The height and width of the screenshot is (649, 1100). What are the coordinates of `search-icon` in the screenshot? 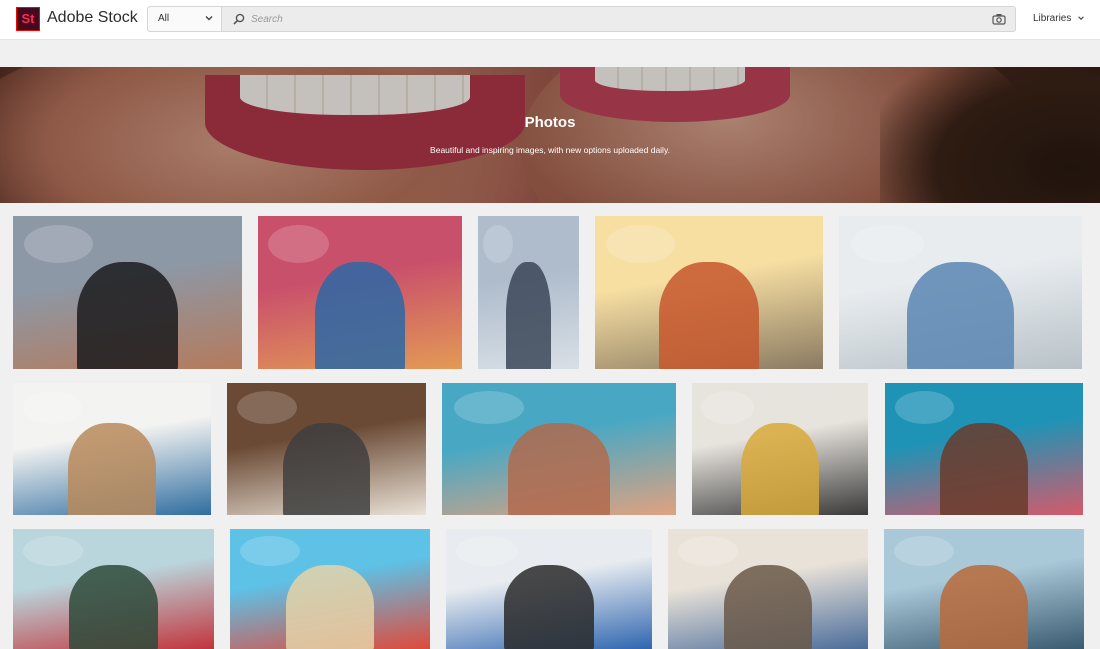 It's located at (239, 19).